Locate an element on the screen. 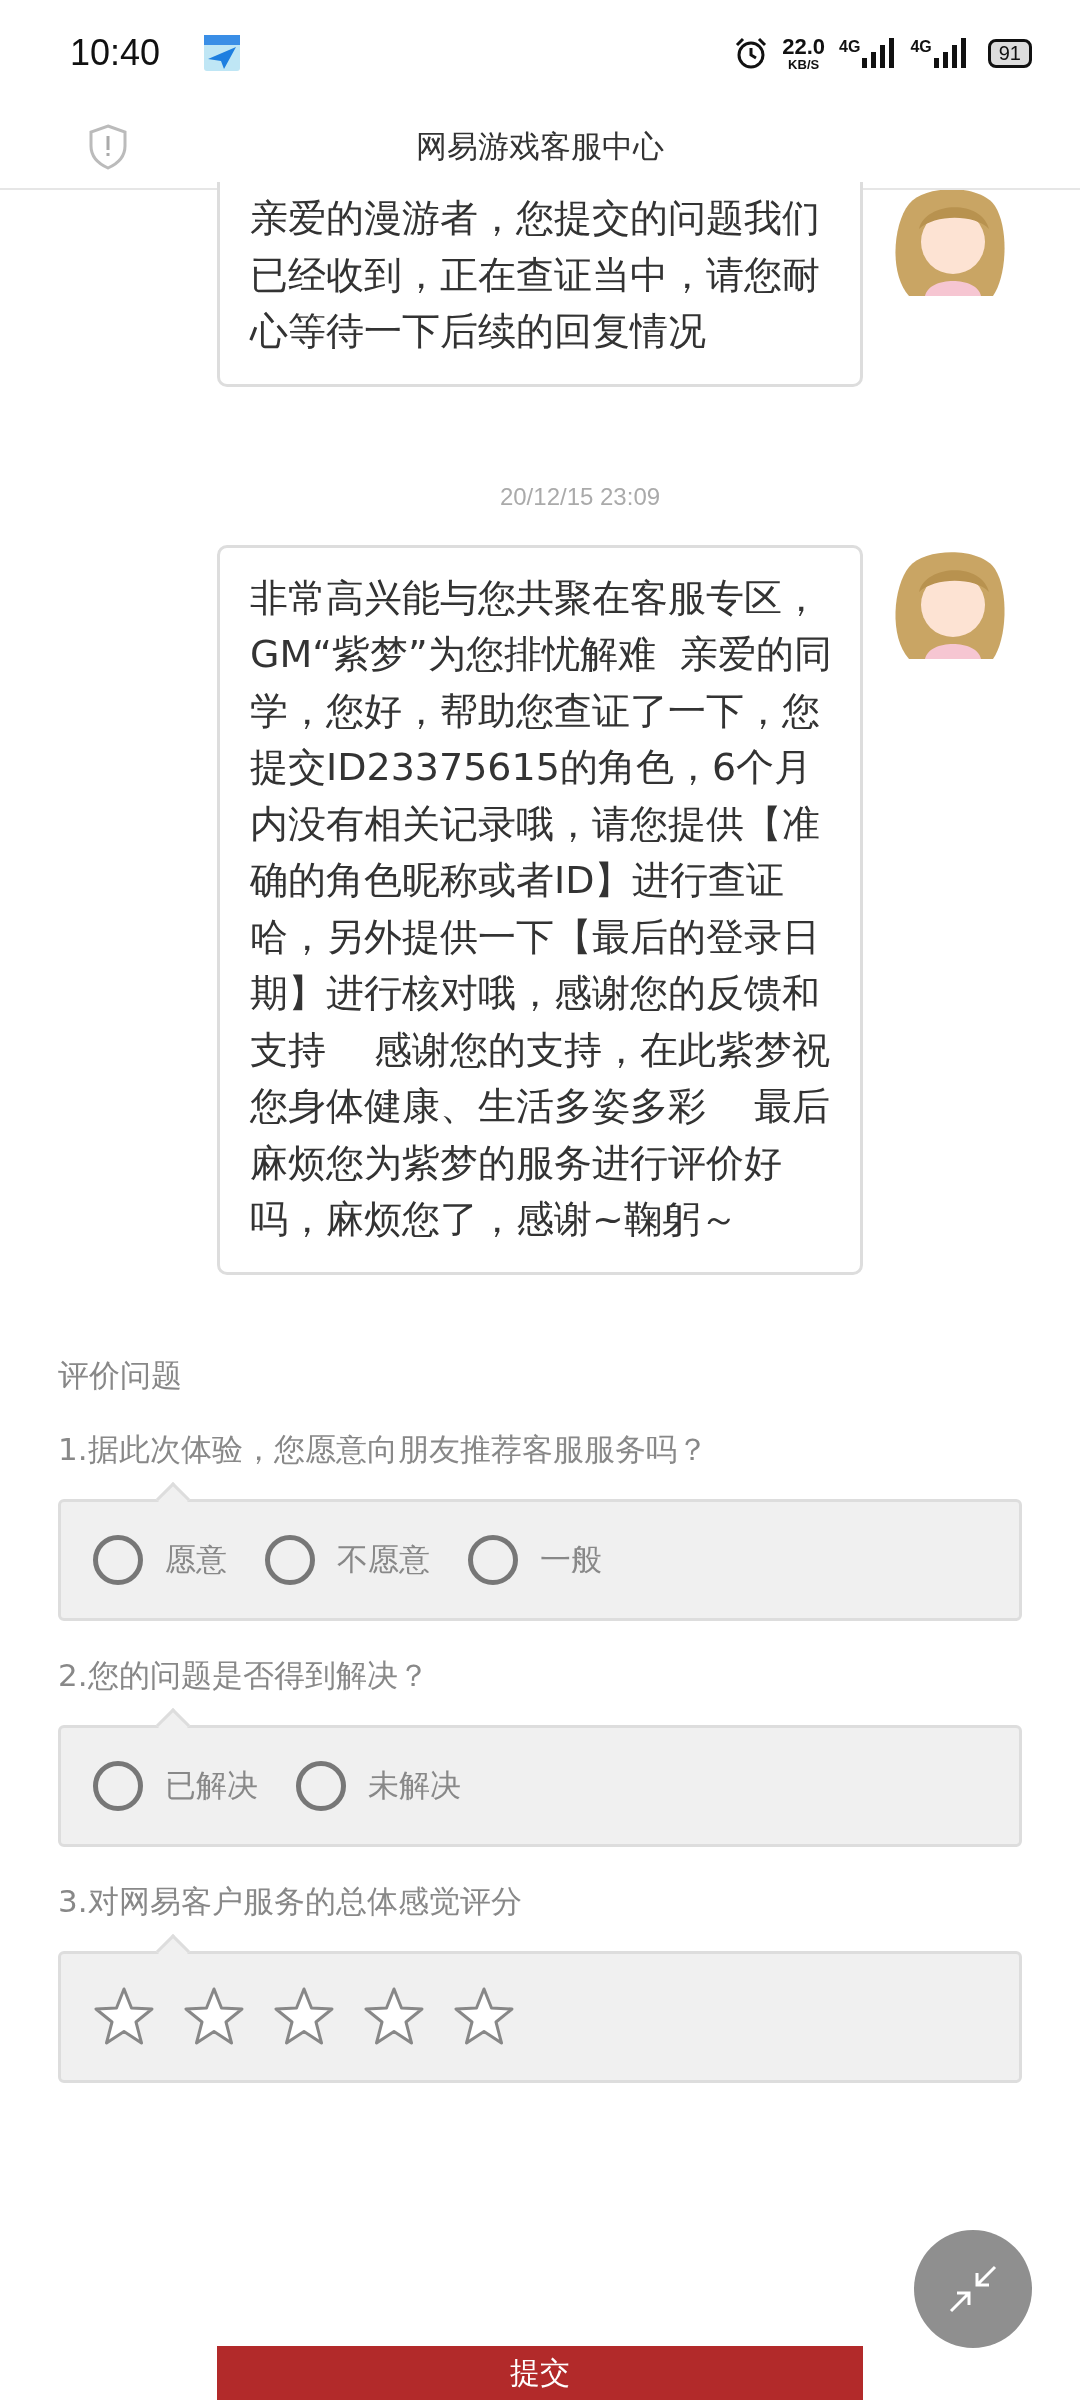  question-text: 3.对网易客户服务的总体感觉评分 is located at coordinates (290, 1901).